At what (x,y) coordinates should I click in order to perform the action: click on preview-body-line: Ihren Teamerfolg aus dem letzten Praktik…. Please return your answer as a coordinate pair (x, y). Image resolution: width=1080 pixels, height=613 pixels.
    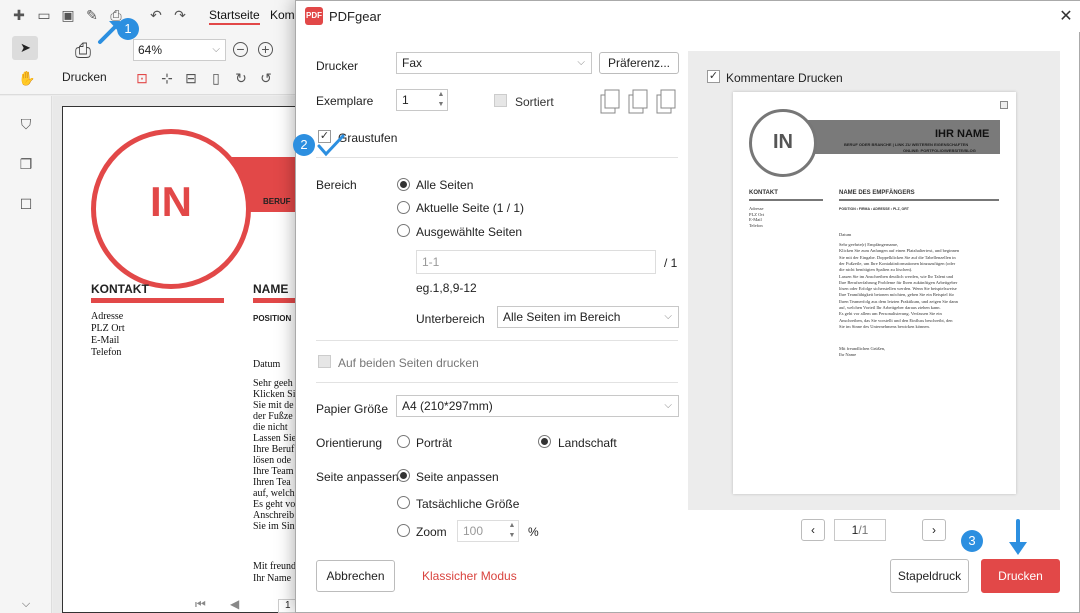
    Looking at the image, I should click on (898, 301).